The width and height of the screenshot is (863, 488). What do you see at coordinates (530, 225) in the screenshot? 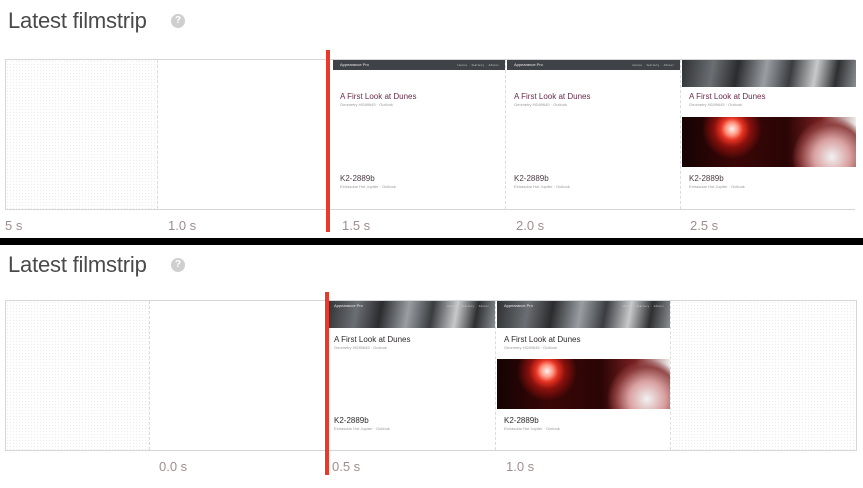
I see `time-label: 2.0 s` at bounding box center [530, 225].